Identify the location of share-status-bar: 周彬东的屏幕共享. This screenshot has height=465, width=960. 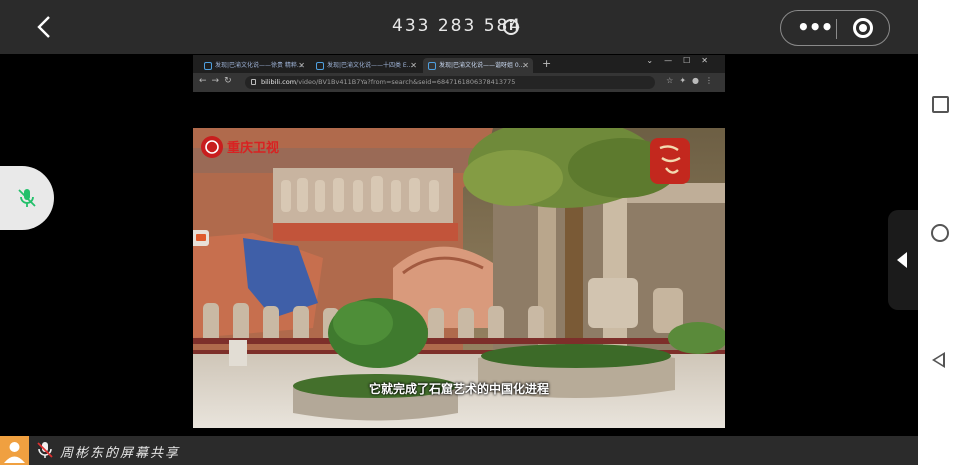
(459, 450).